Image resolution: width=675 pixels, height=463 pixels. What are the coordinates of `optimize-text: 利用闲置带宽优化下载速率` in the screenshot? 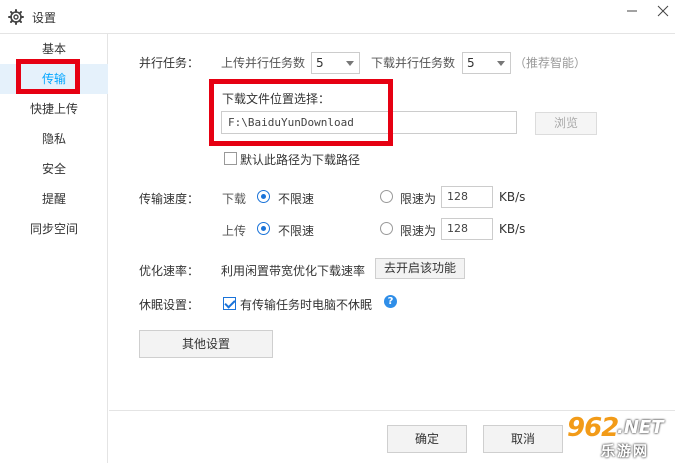 It's located at (293, 271).